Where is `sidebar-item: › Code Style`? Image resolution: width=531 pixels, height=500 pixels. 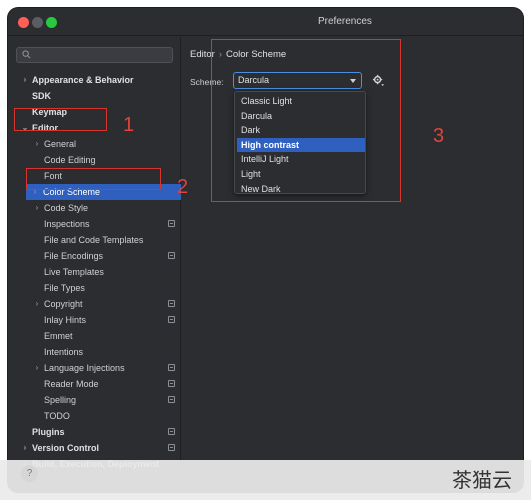 sidebar-item: › Code Style is located at coordinates (94, 208).